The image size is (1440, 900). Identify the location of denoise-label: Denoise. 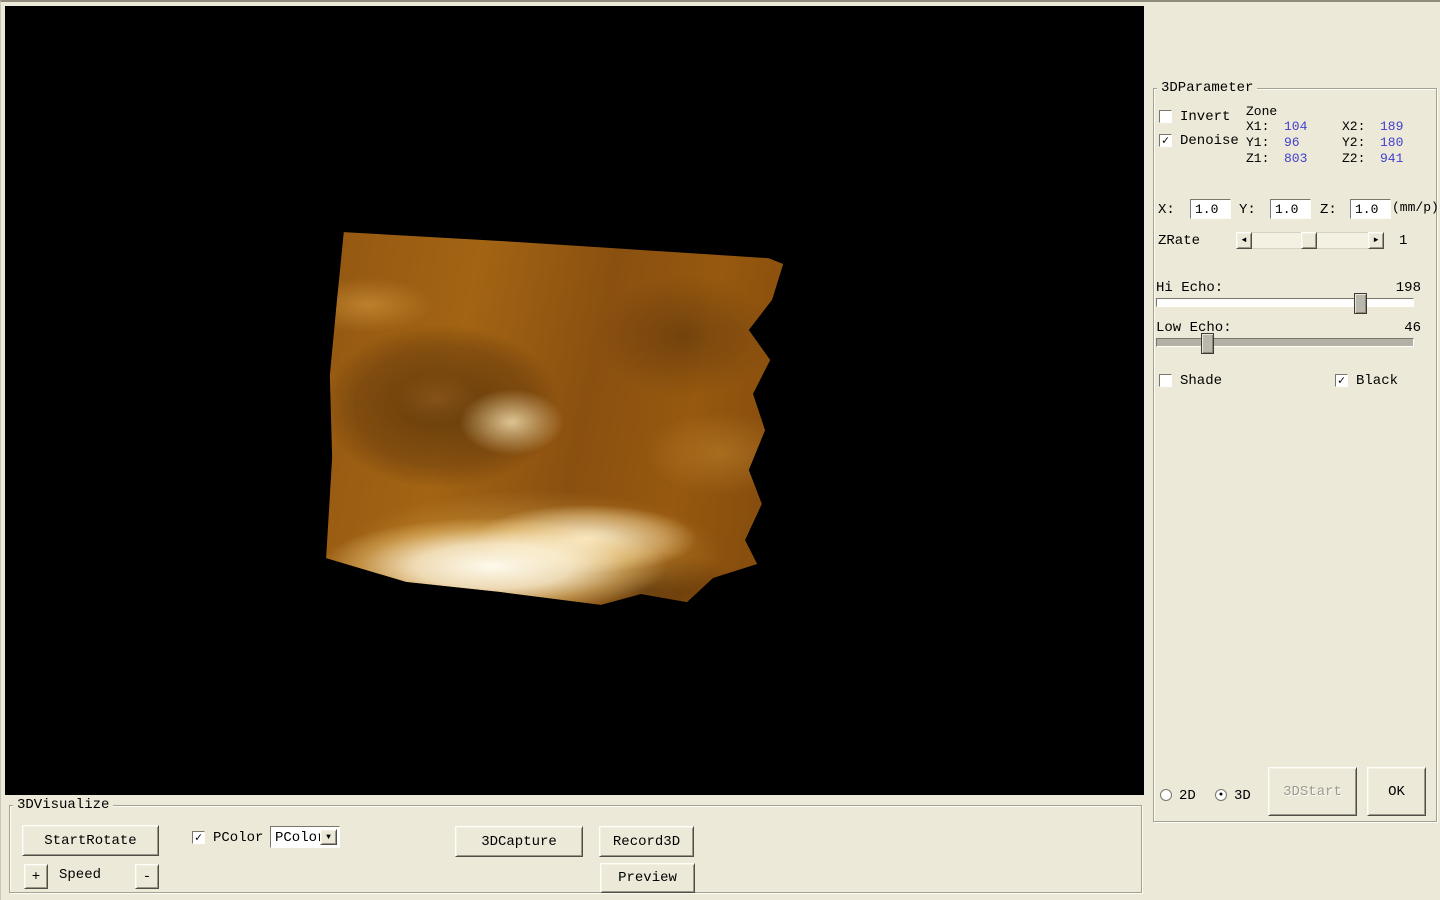
(1209, 141).